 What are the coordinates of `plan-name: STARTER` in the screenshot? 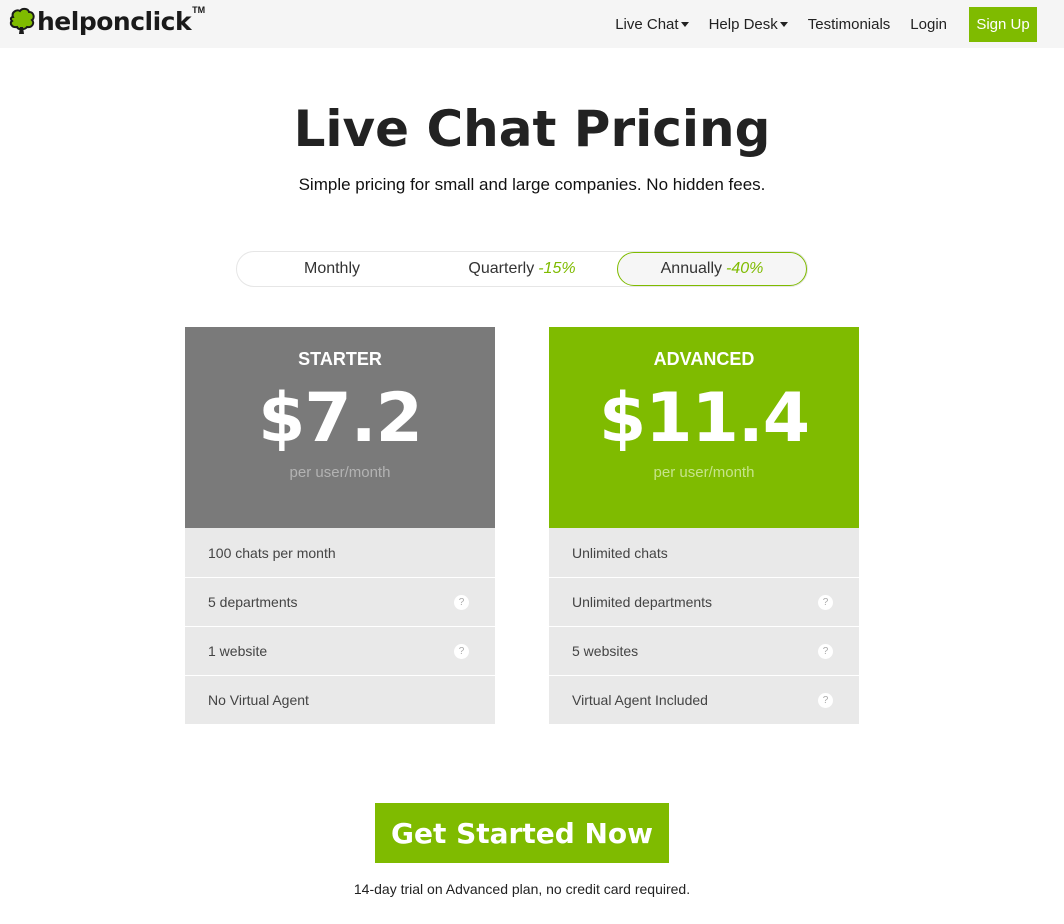 It's located at (340, 359).